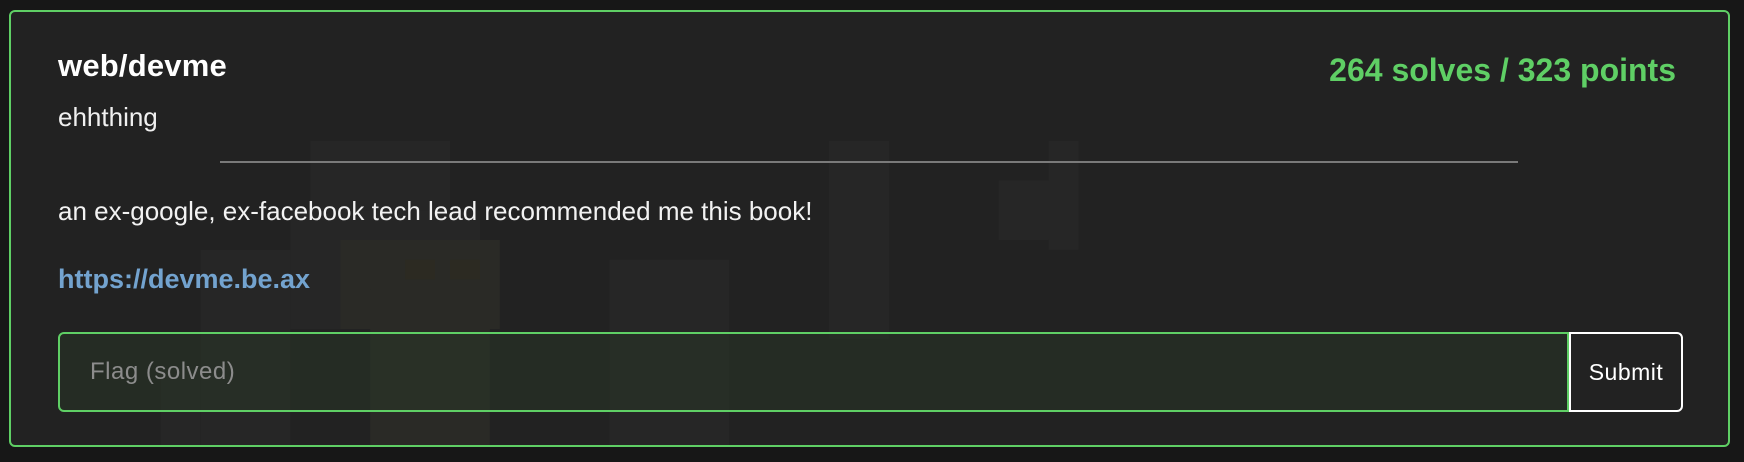  Describe the element at coordinates (869, 162) in the screenshot. I see `divider` at that location.